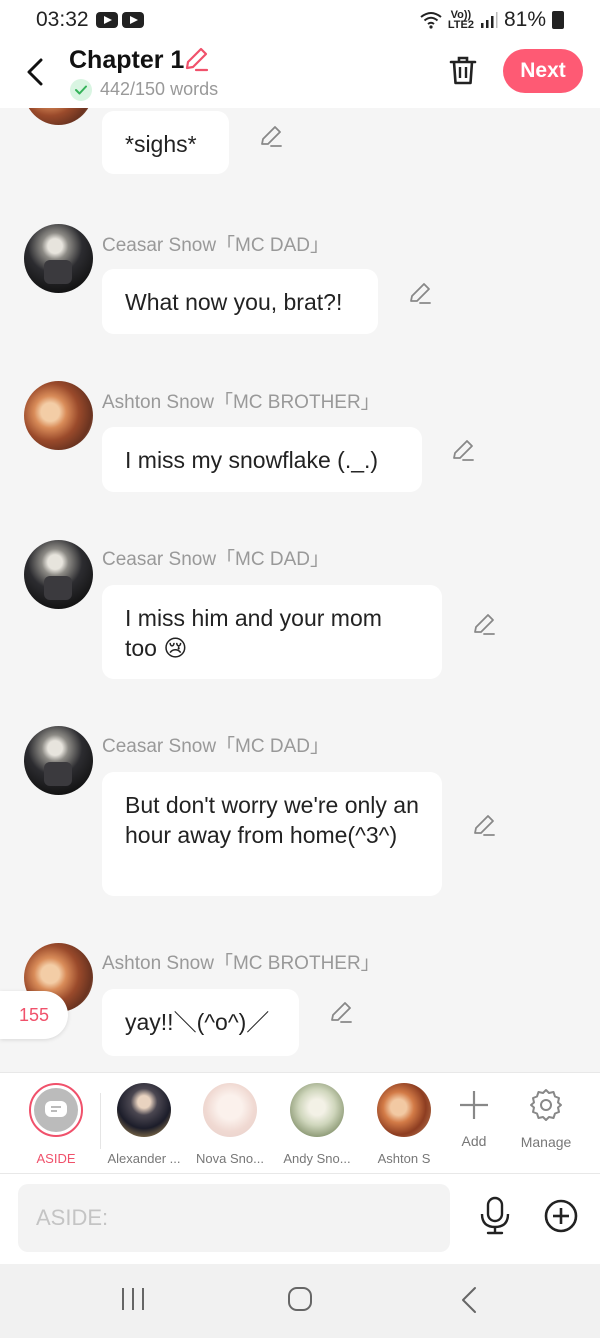 Image resolution: width=600 pixels, height=1338 pixels. What do you see at coordinates (165, 142) in the screenshot?
I see `message-bubble: *sighs*` at bounding box center [165, 142].